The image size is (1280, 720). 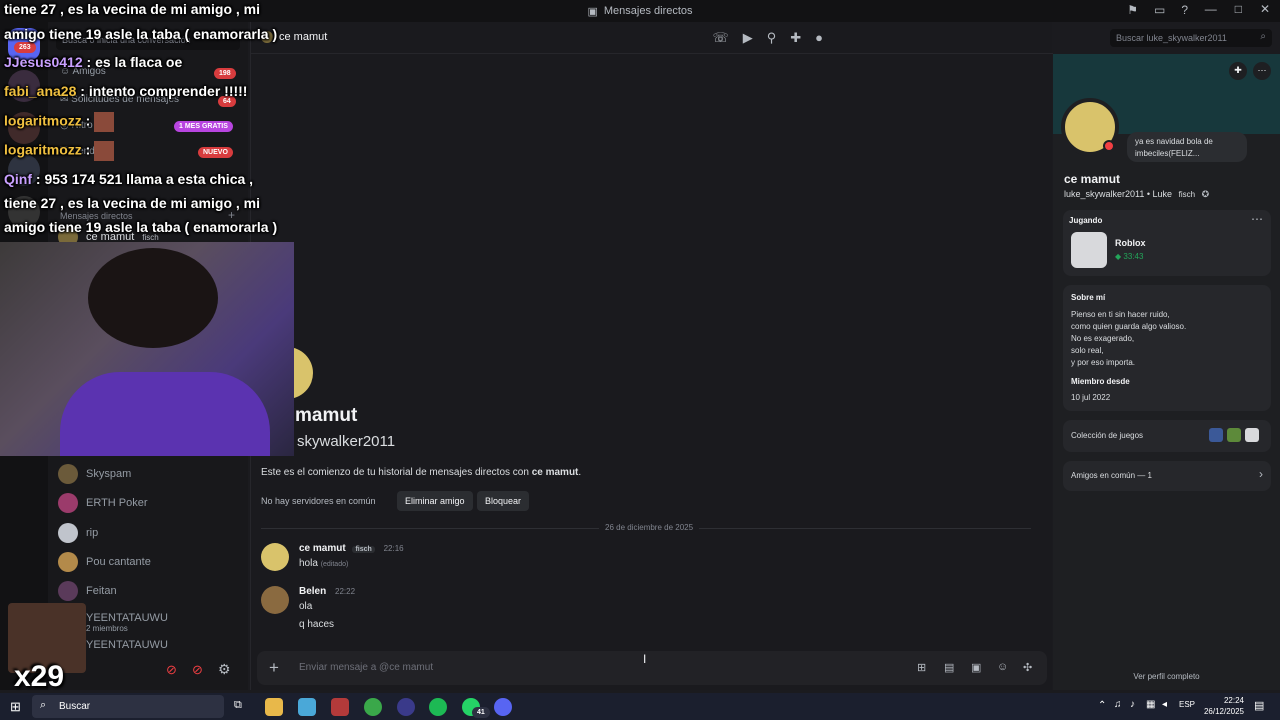 What do you see at coordinates (126, 91) in the screenshot?
I see `overlay-chat-line: fabi_ana28 : intento comprender !!!!!` at bounding box center [126, 91].